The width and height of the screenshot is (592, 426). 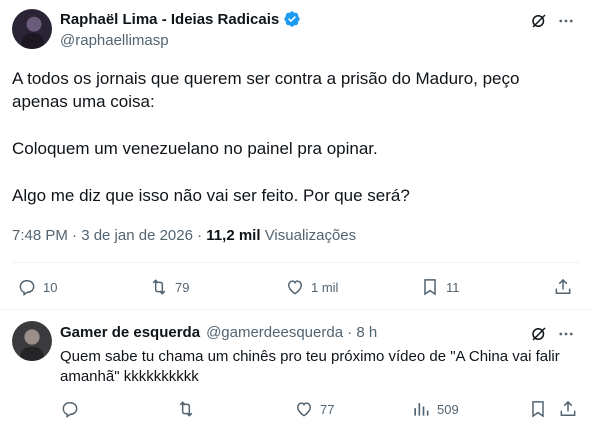 I want to click on views-chart-icon, so click(x=421, y=409).